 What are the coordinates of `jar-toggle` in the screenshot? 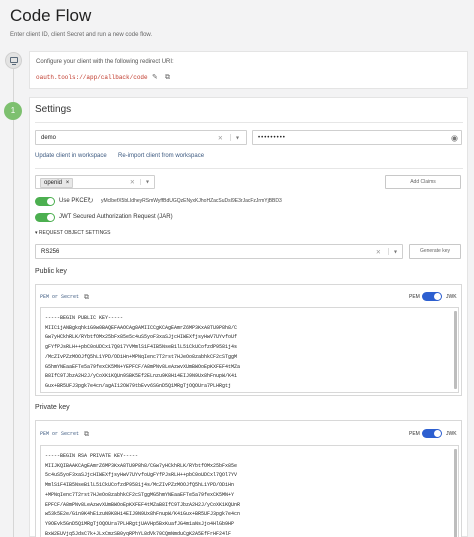 It's located at (45, 217).